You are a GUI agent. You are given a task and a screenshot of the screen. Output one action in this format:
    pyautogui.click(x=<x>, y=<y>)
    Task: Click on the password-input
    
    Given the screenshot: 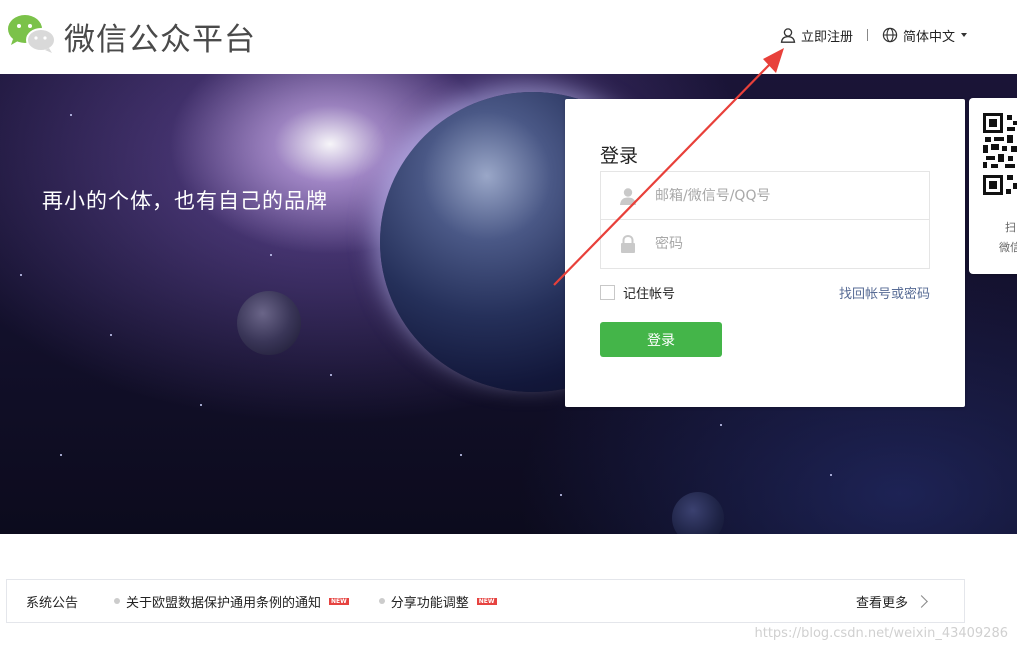 What is the action you would take?
    pyautogui.click(x=785, y=244)
    